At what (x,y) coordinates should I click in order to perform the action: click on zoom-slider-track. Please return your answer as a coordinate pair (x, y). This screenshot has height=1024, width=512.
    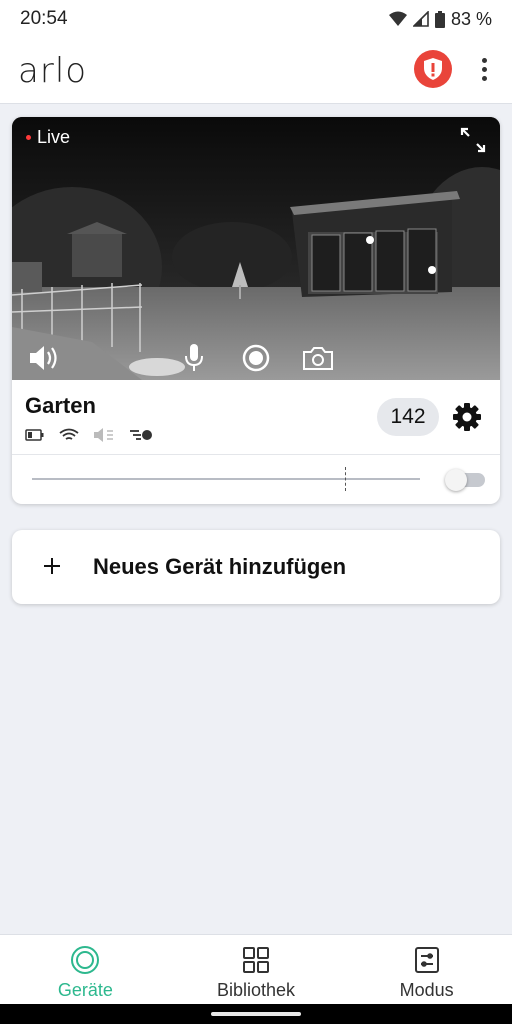
    Looking at the image, I should click on (226, 479).